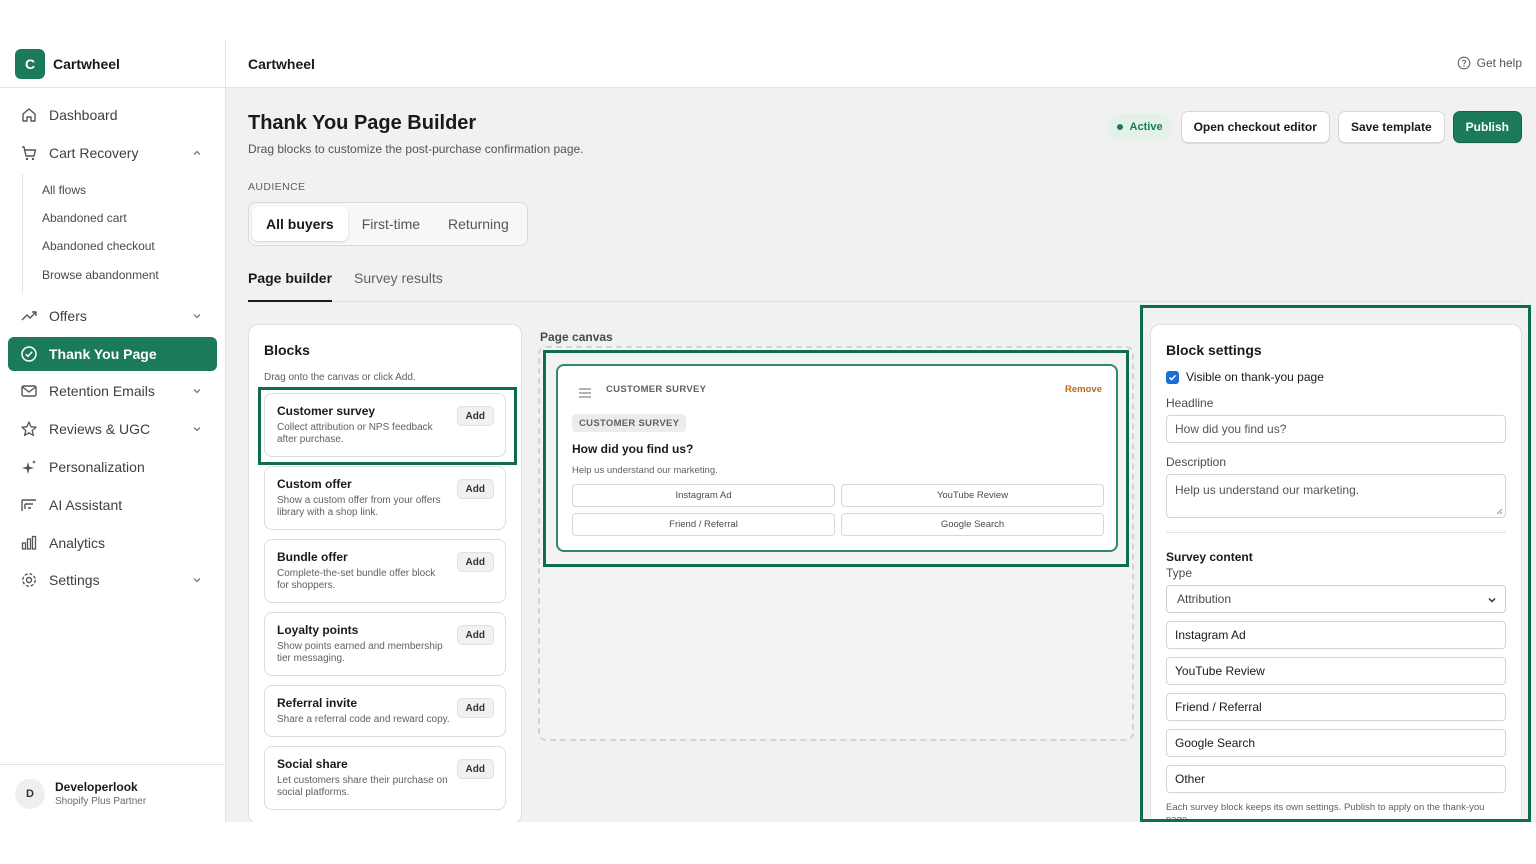  I want to click on help-circle-icon, so click(1463, 63).